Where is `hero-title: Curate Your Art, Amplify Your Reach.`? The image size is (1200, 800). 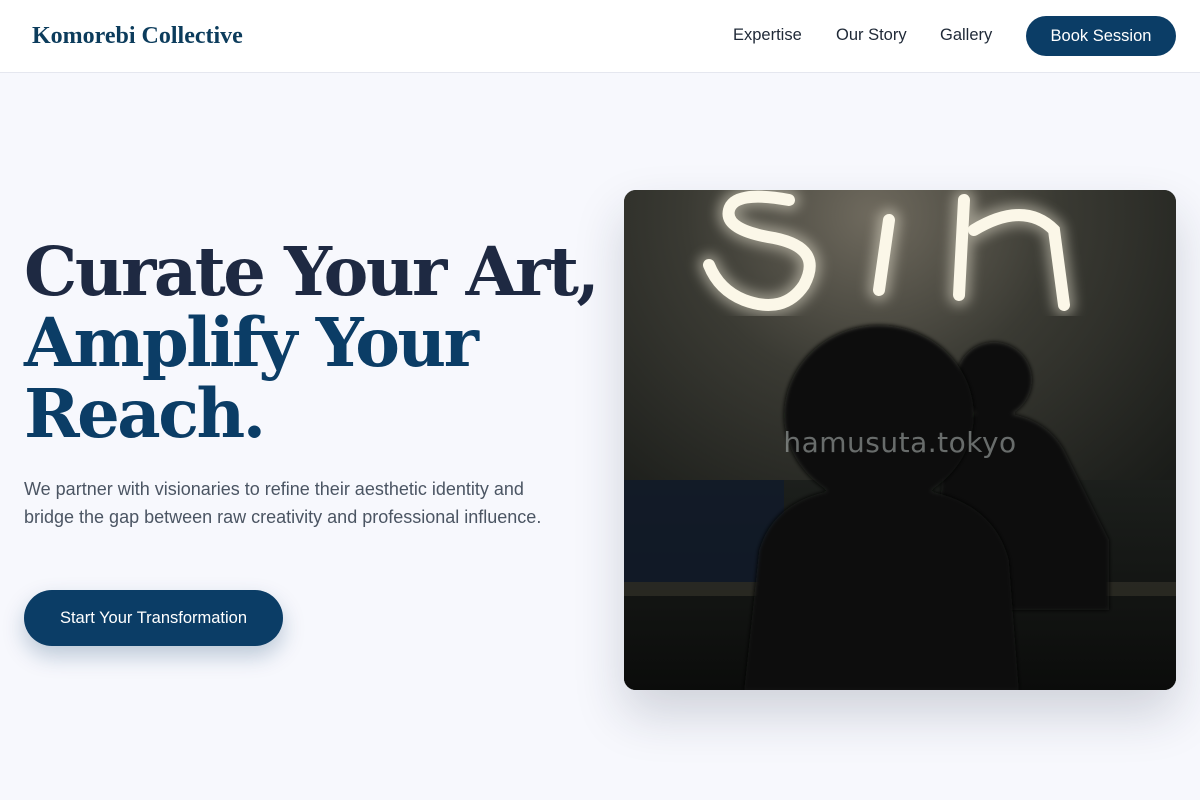
hero-title: Curate Your Art, Amplify Your Reach. is located at coordinates (314, 342).